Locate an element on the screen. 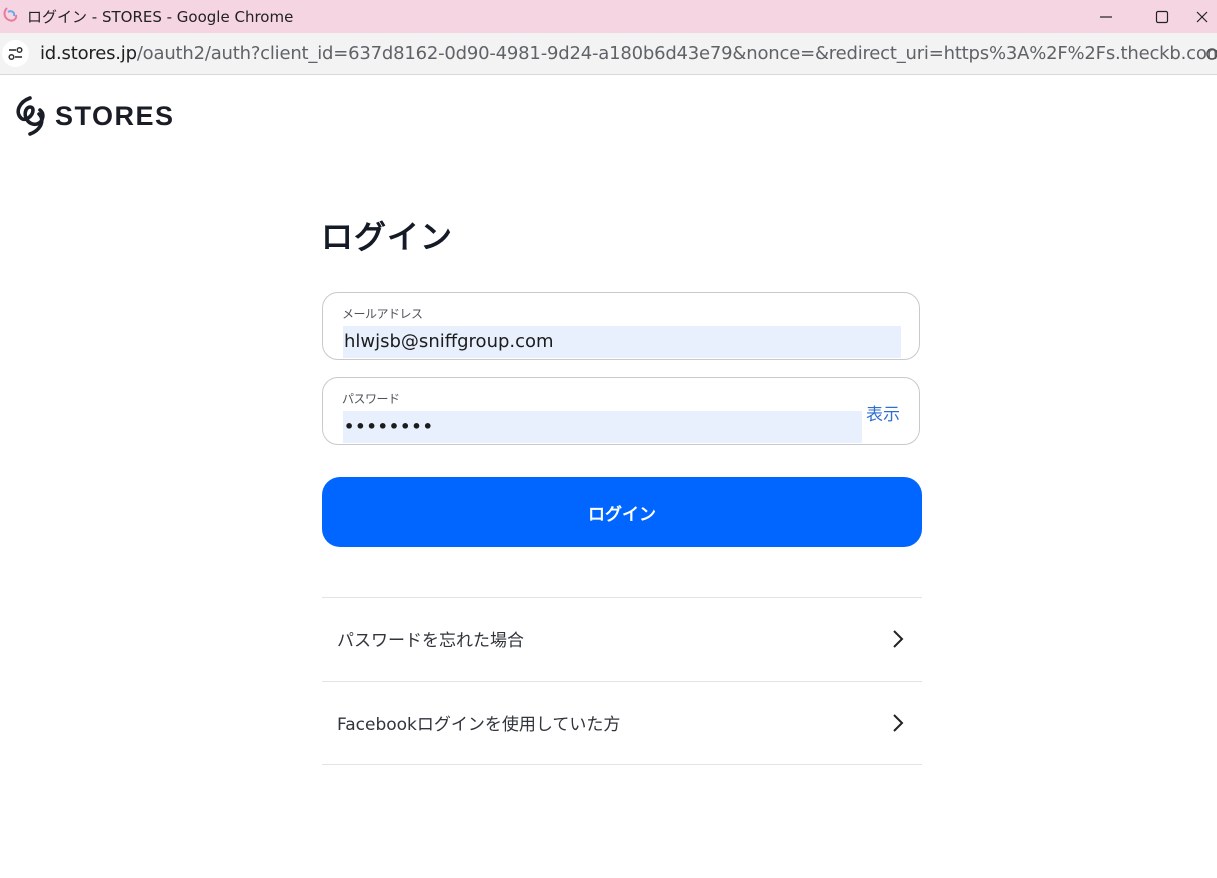  divider is located at coordinates (622, 764).